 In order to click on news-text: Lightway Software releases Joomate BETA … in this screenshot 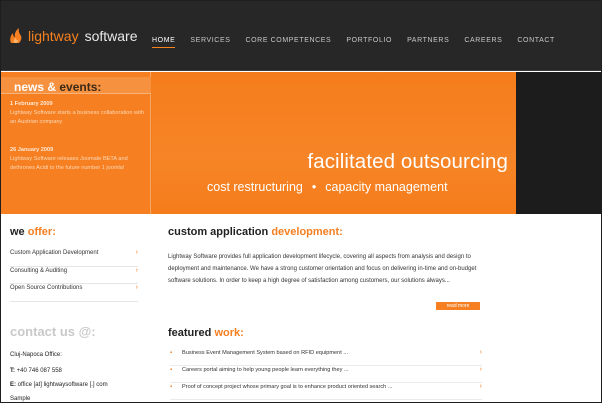, I will do `click(69, 163)`.